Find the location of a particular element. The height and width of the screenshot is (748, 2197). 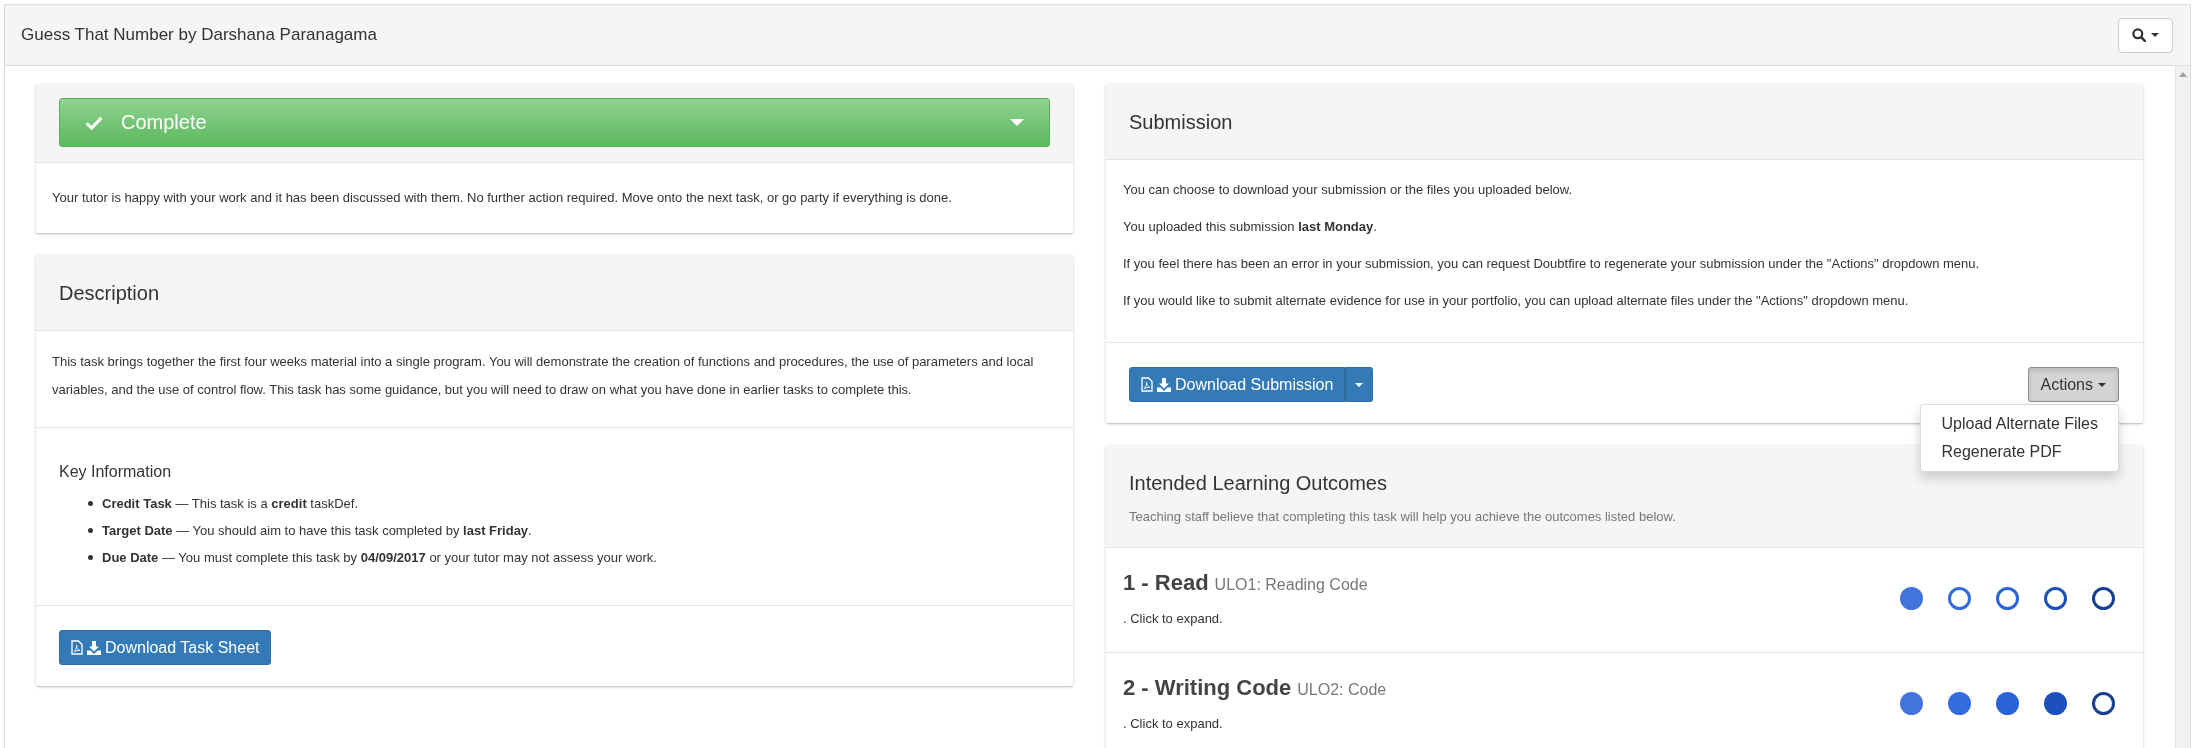

section-heading: Key Information is located at coordinates (116, 472).